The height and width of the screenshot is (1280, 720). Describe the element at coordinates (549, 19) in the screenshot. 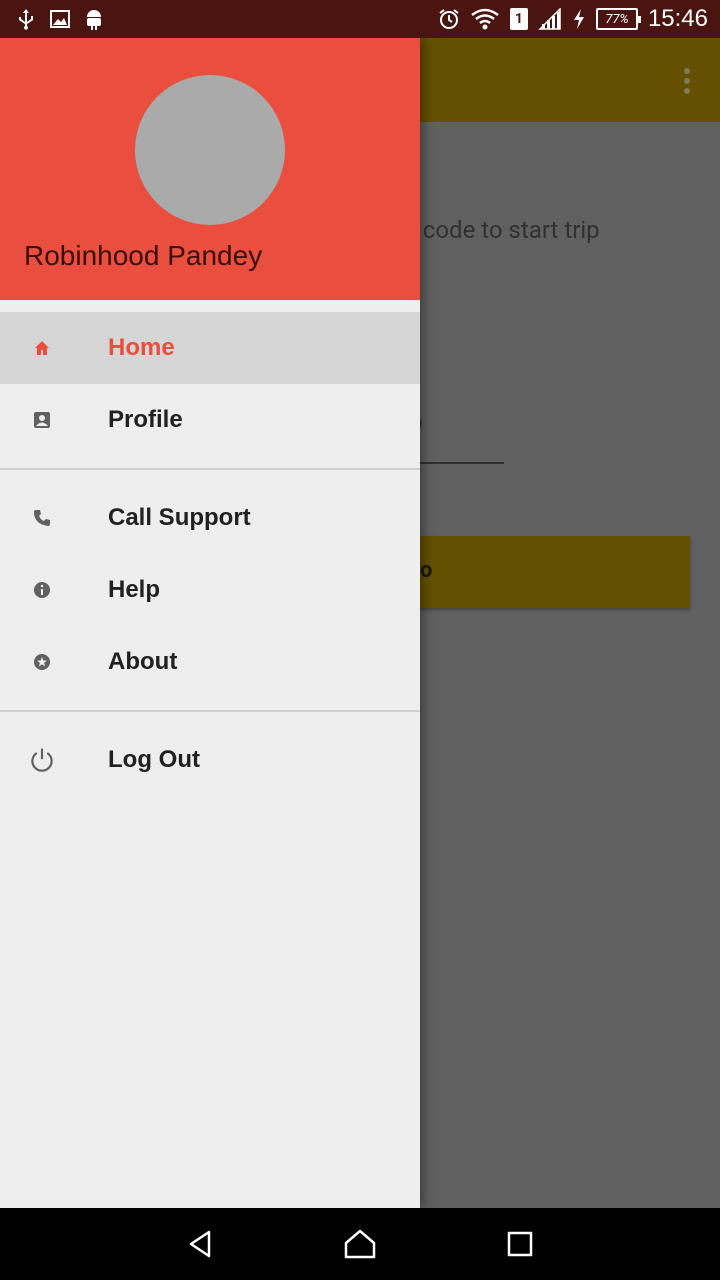

I see `signal-icon` at that location.